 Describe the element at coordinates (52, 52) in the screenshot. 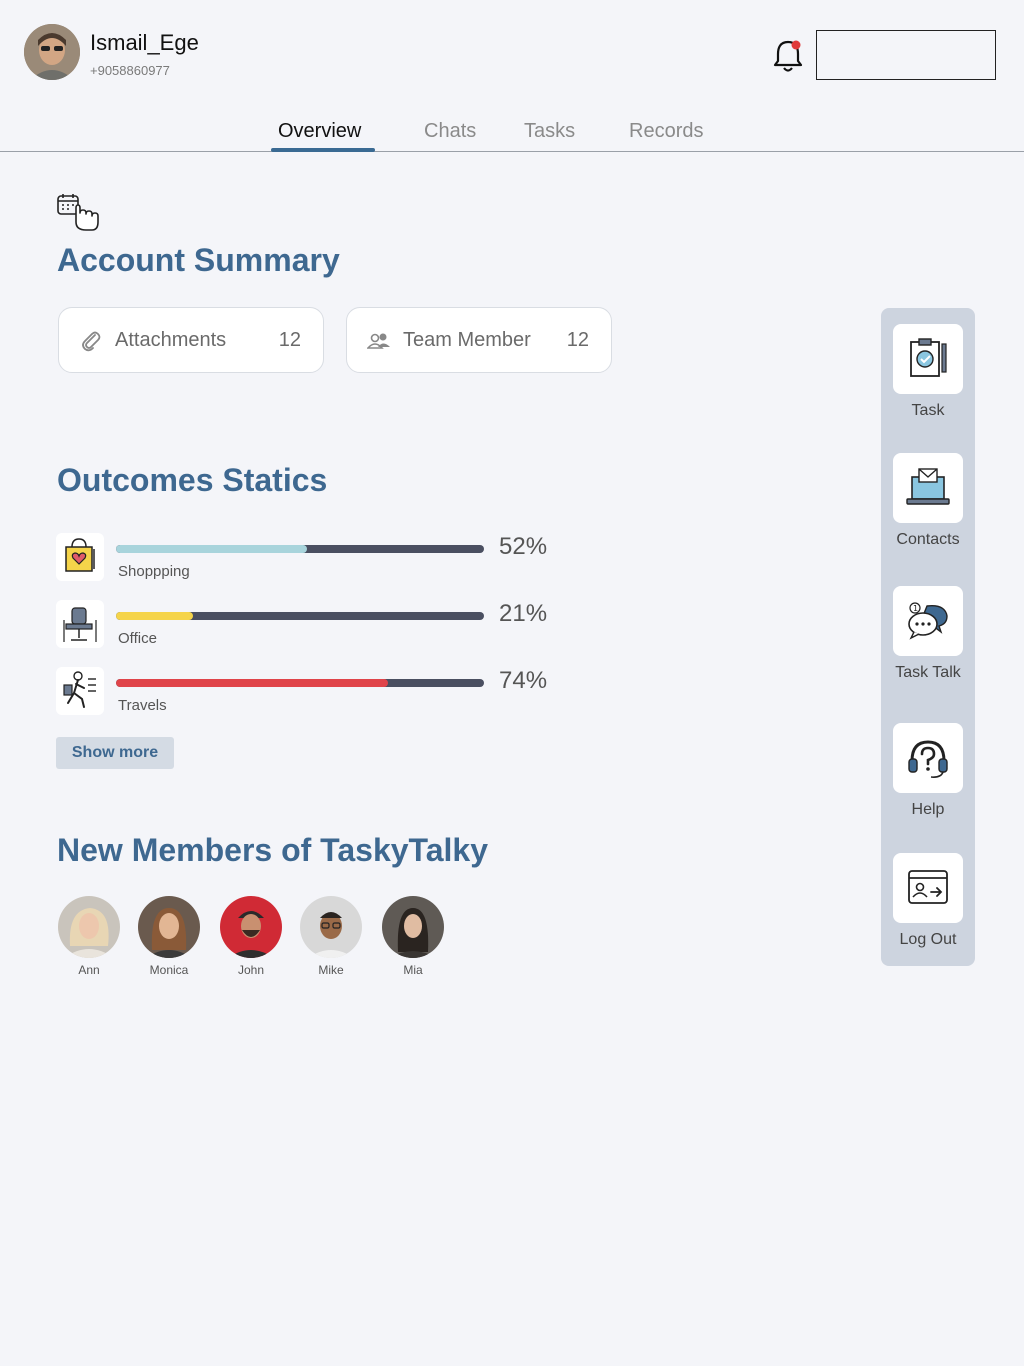

I see `user-avatar` at that location.